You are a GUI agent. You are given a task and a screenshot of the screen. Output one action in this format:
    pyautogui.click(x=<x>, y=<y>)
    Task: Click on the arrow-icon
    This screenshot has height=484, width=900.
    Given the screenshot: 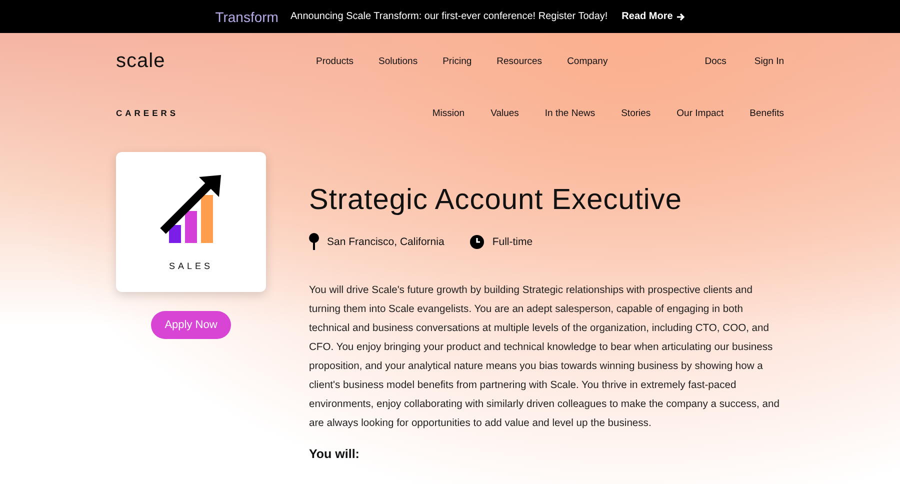 What is the action you would take?
    pyautogui.click(x=680, y=16)
    